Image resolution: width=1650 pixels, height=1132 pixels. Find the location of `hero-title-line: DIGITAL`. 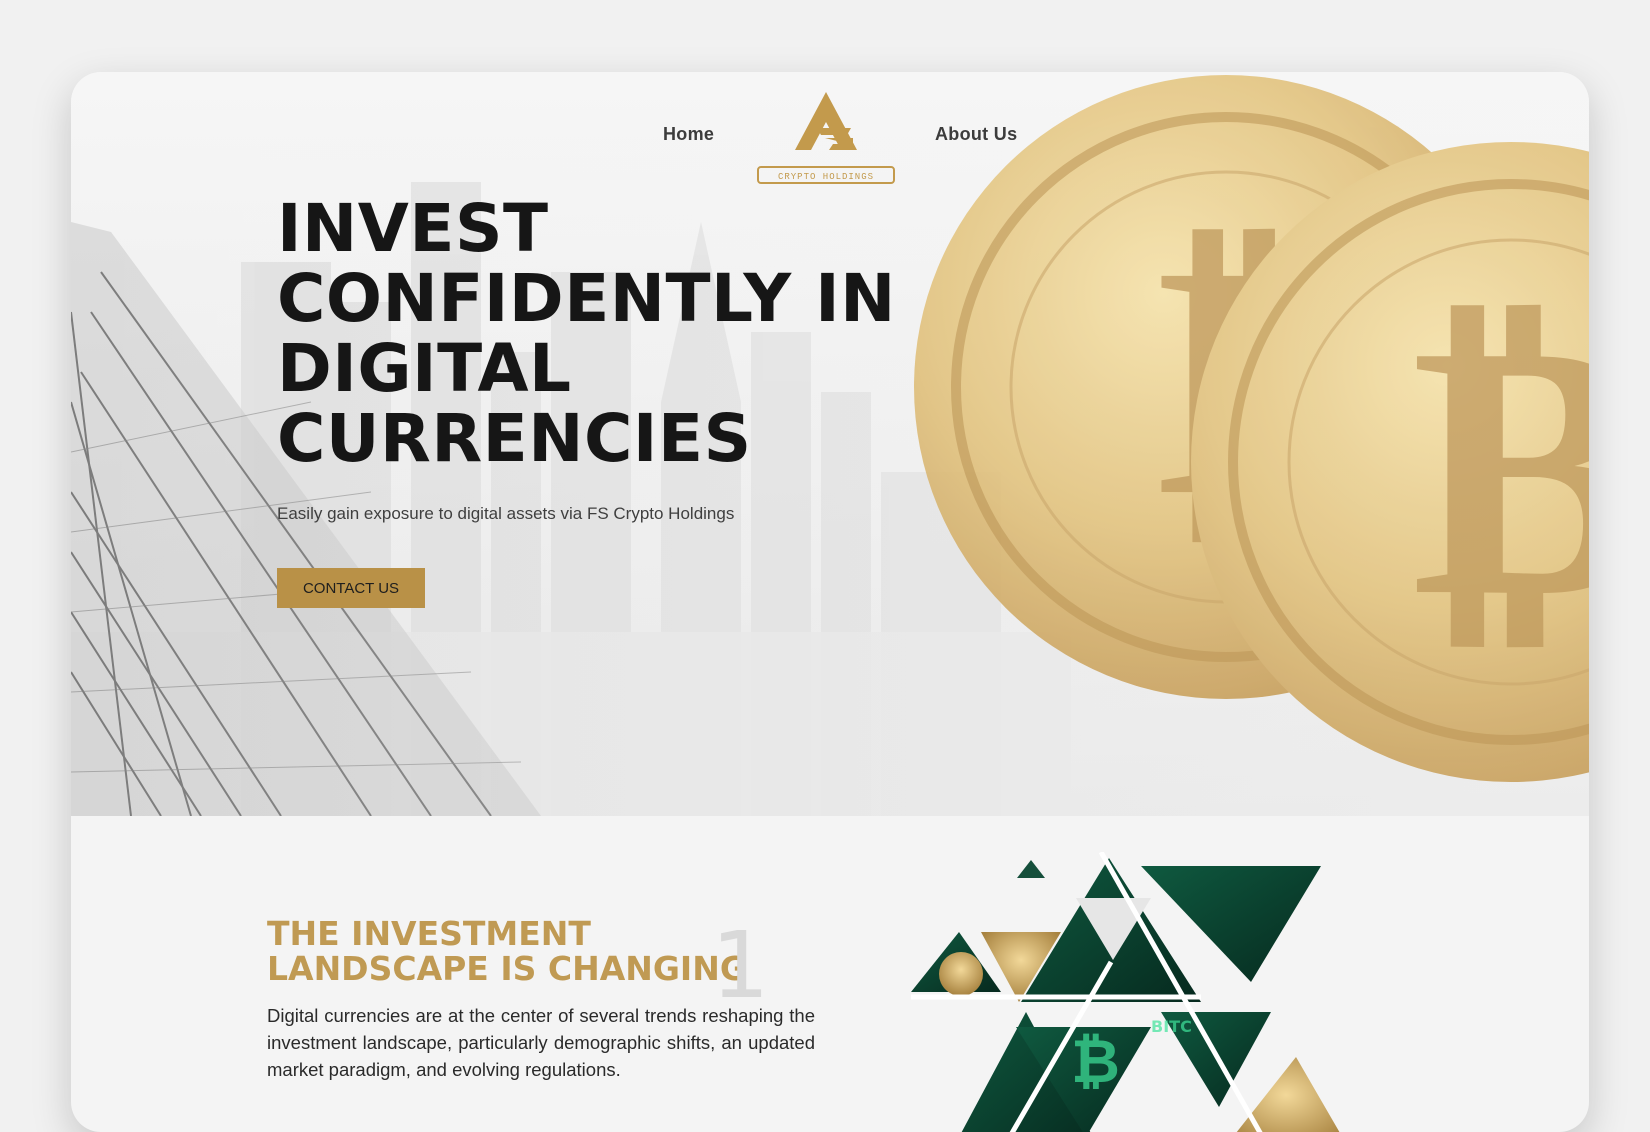

hero-title-line: DIGITAL is located at coordinates (424, 368).